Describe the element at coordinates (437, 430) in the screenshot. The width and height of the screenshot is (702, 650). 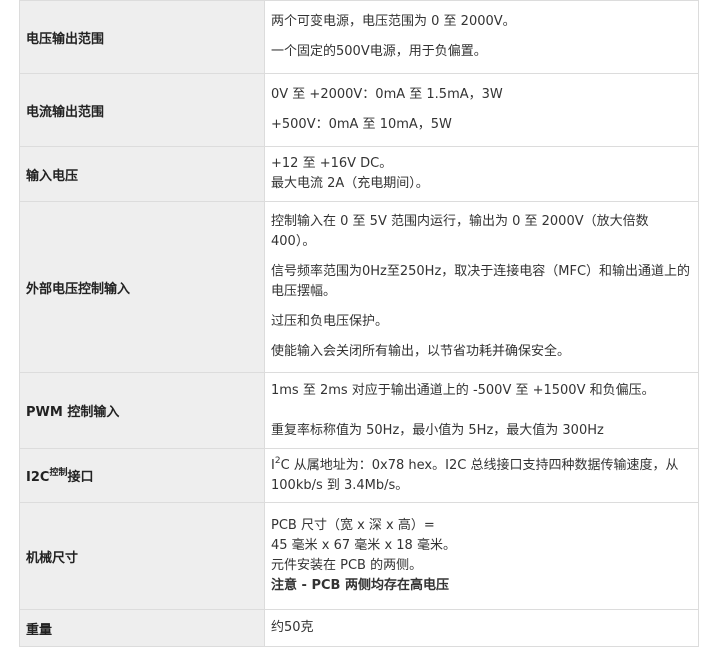
I see `value-line: 重复率标称值为 50Hz，最小值为 5Hz，最大值为 300Hz` at that location.